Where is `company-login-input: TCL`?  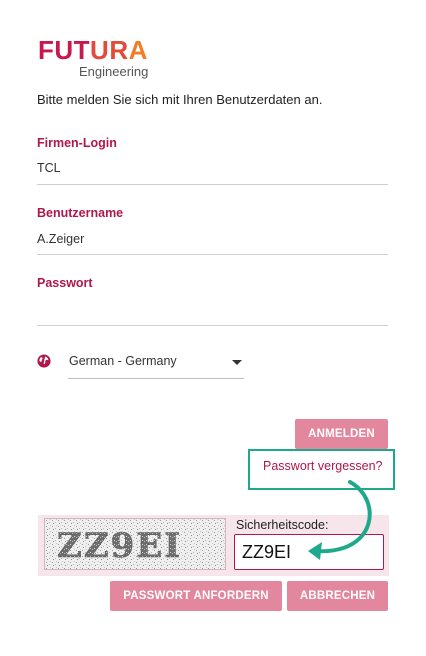 company-login-input: TCL is located at coordinates (49, 168).